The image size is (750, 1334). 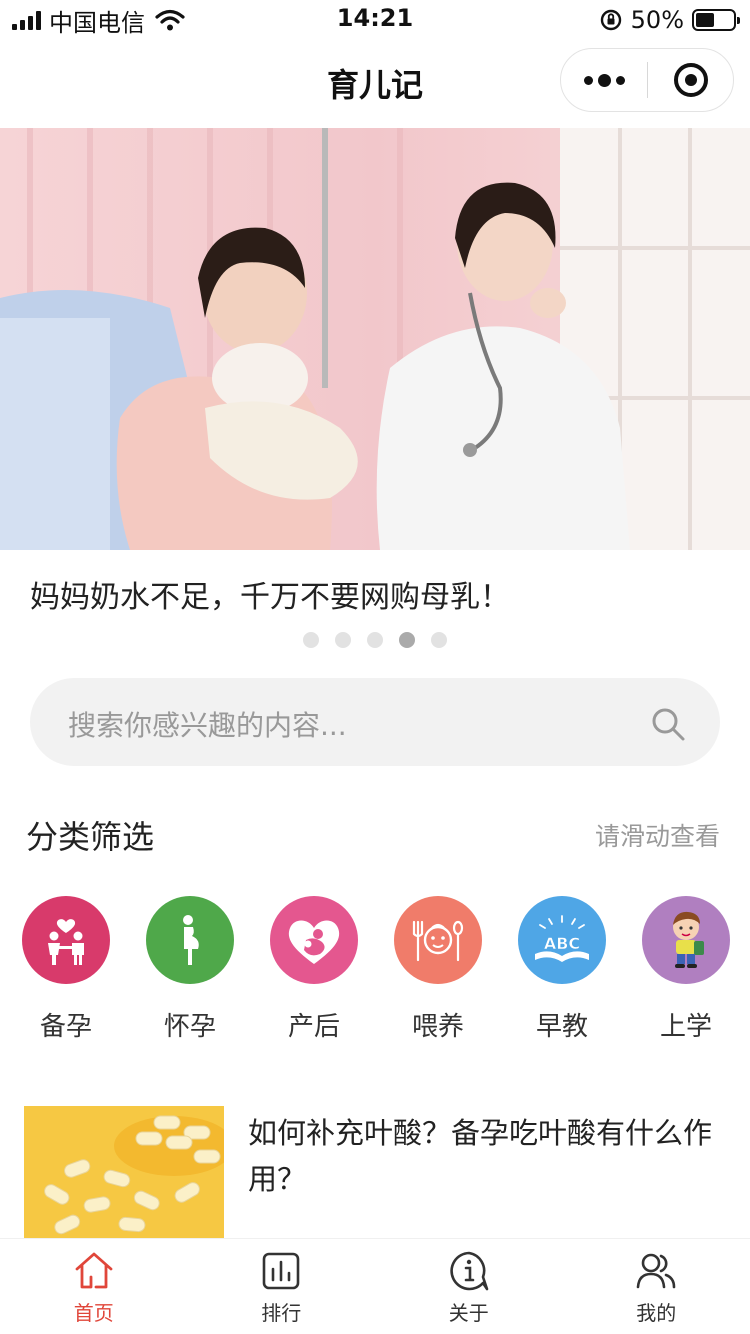 What do you see at coordinates (610, 20) in the screenshot?
I see `rotation-lock-icon` at bounding box center [610, 20].